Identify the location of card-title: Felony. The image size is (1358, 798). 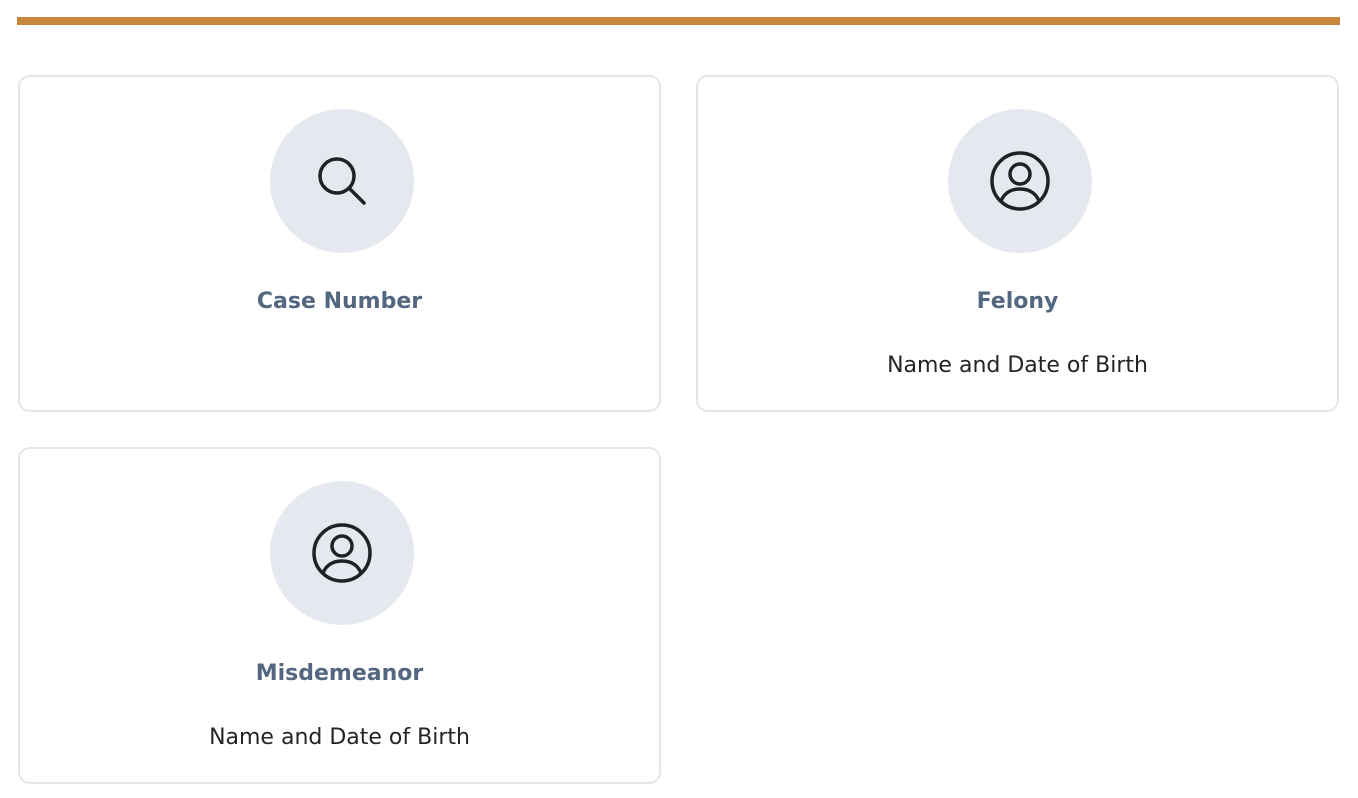
(1017, 301).